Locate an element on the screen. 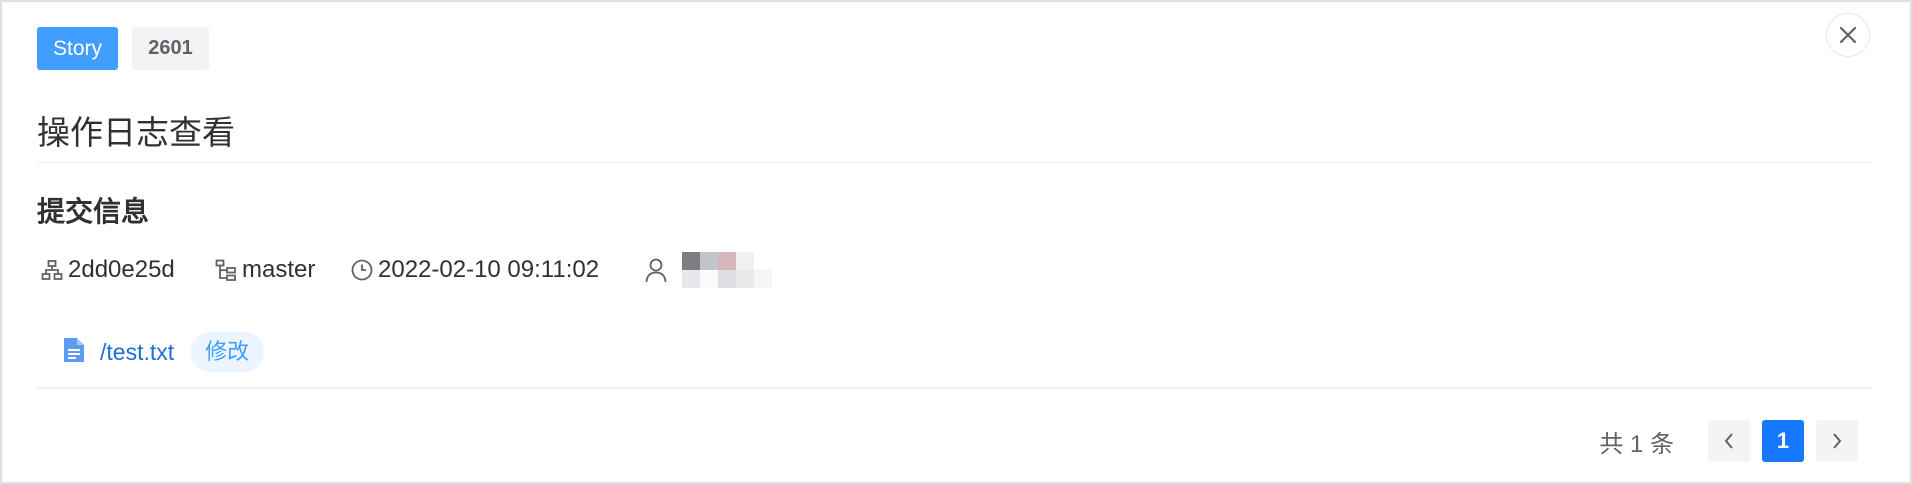 This screenshot has height=484, width=1912. commit-branch-text: master is located at coordinates (279, 269).